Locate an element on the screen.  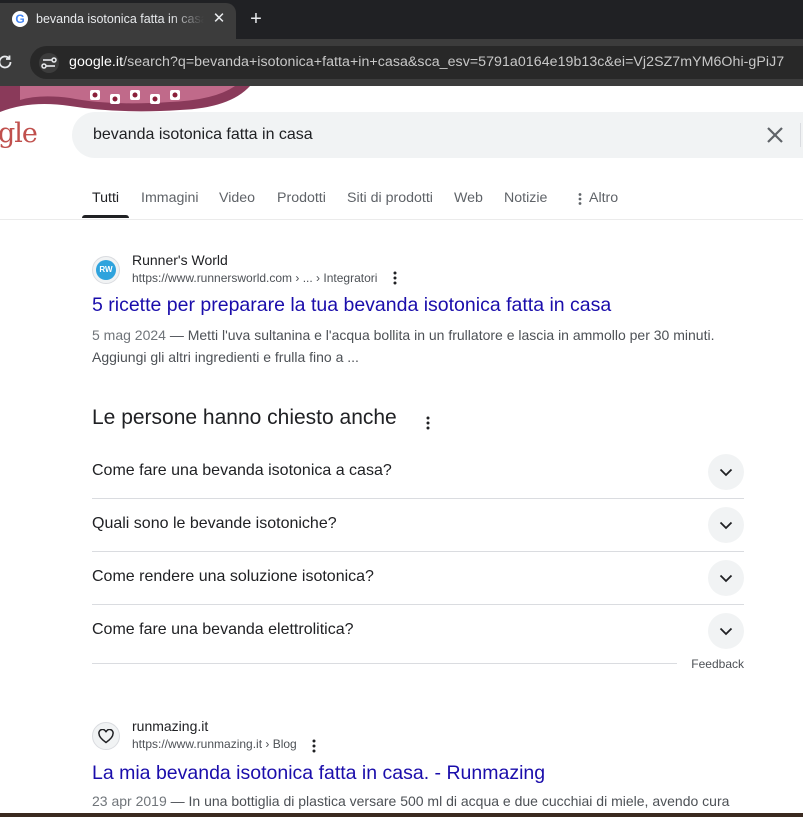
page-bottom-edge is located at coordinates (401, 815).